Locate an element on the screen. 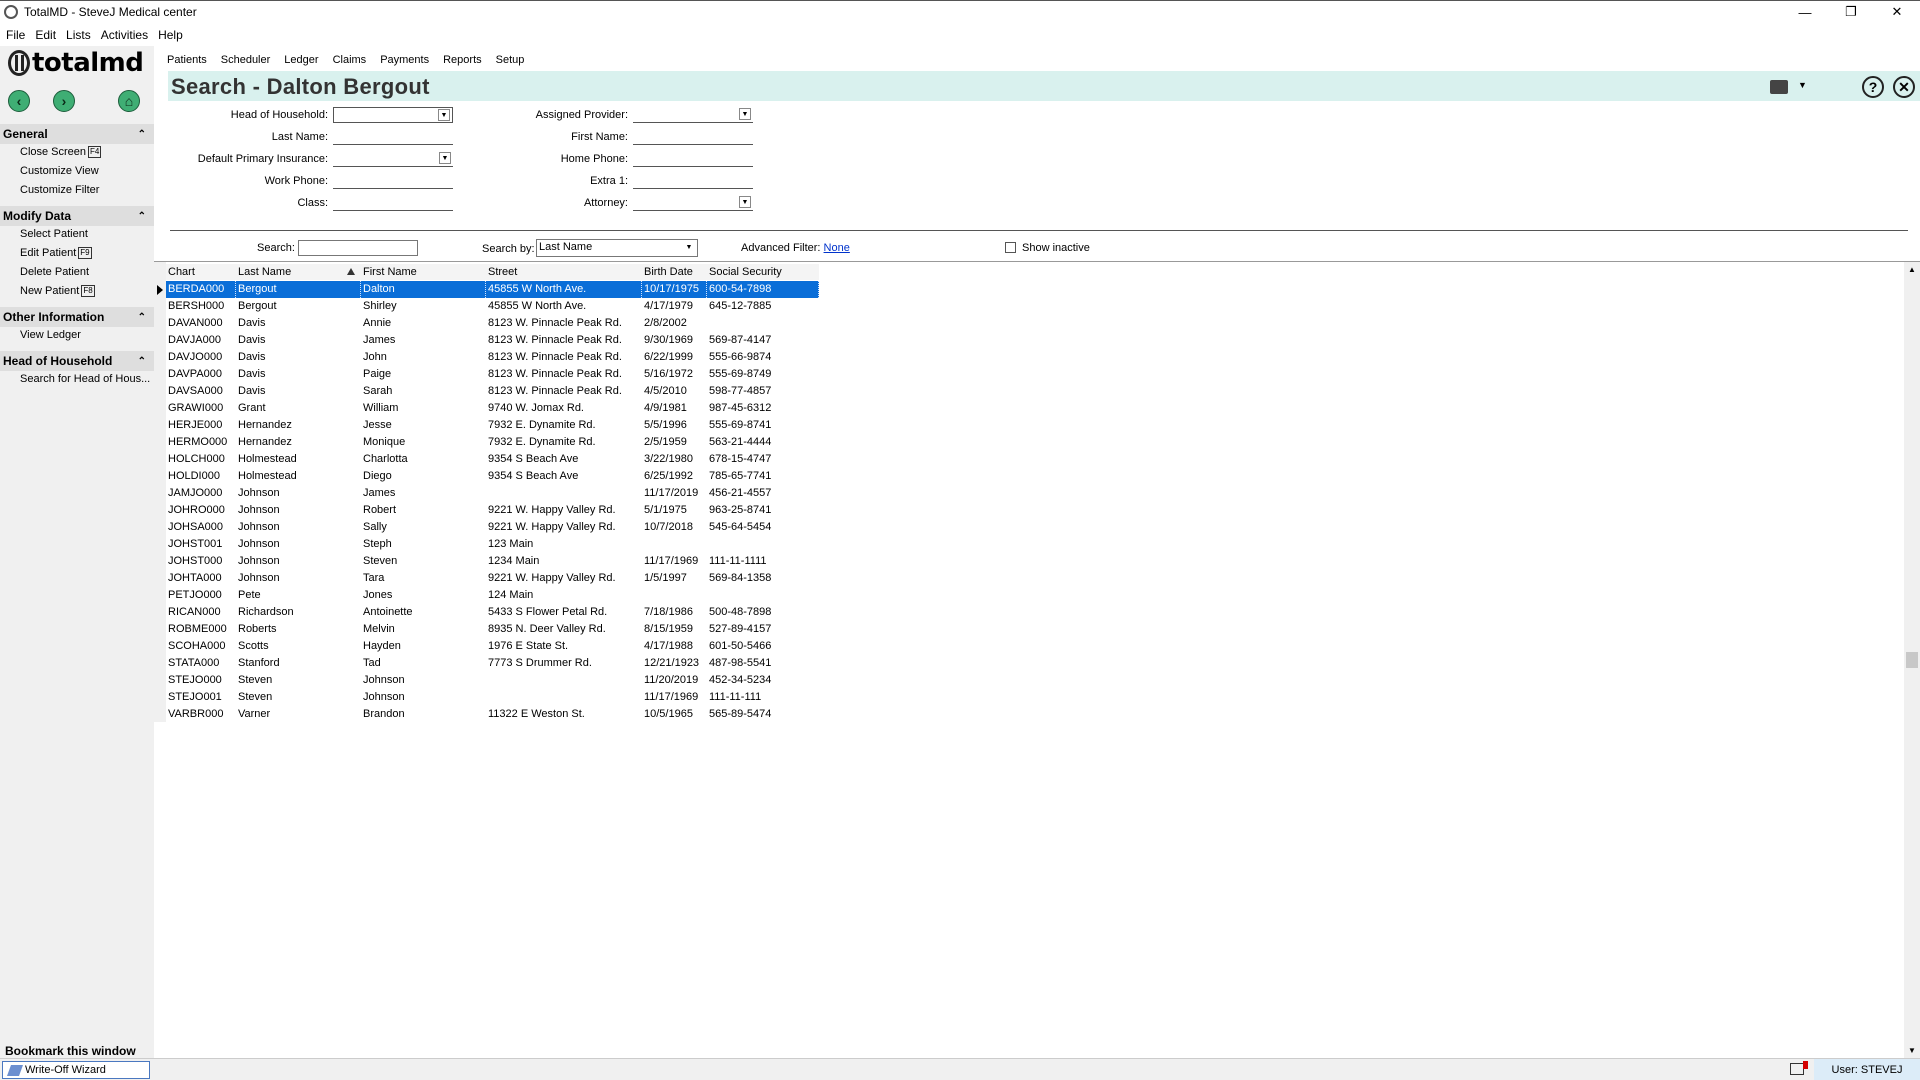 The width and height of the screenshot is (1920, 1080). table-cell: 8123 W. Pinnacle Peak Rd. is located at coordinates (555, 340).